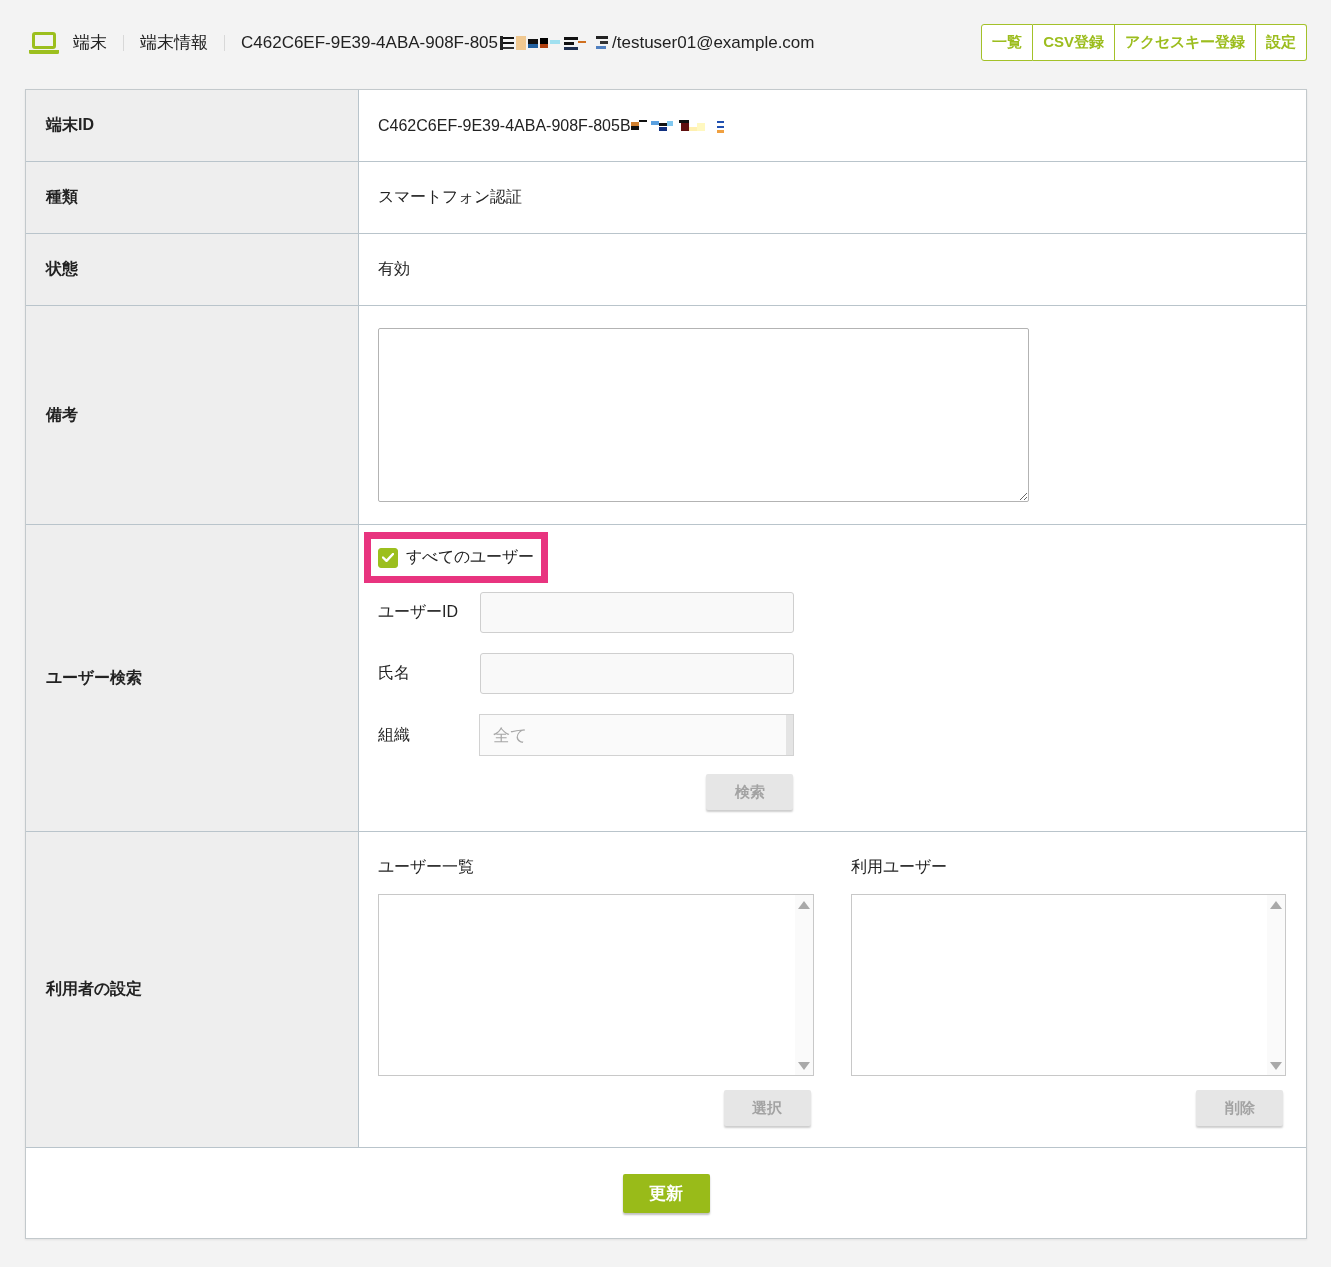 This screenshot has height=1267, width=1331. I want to click on row-label: 種類, so click(192, 197).